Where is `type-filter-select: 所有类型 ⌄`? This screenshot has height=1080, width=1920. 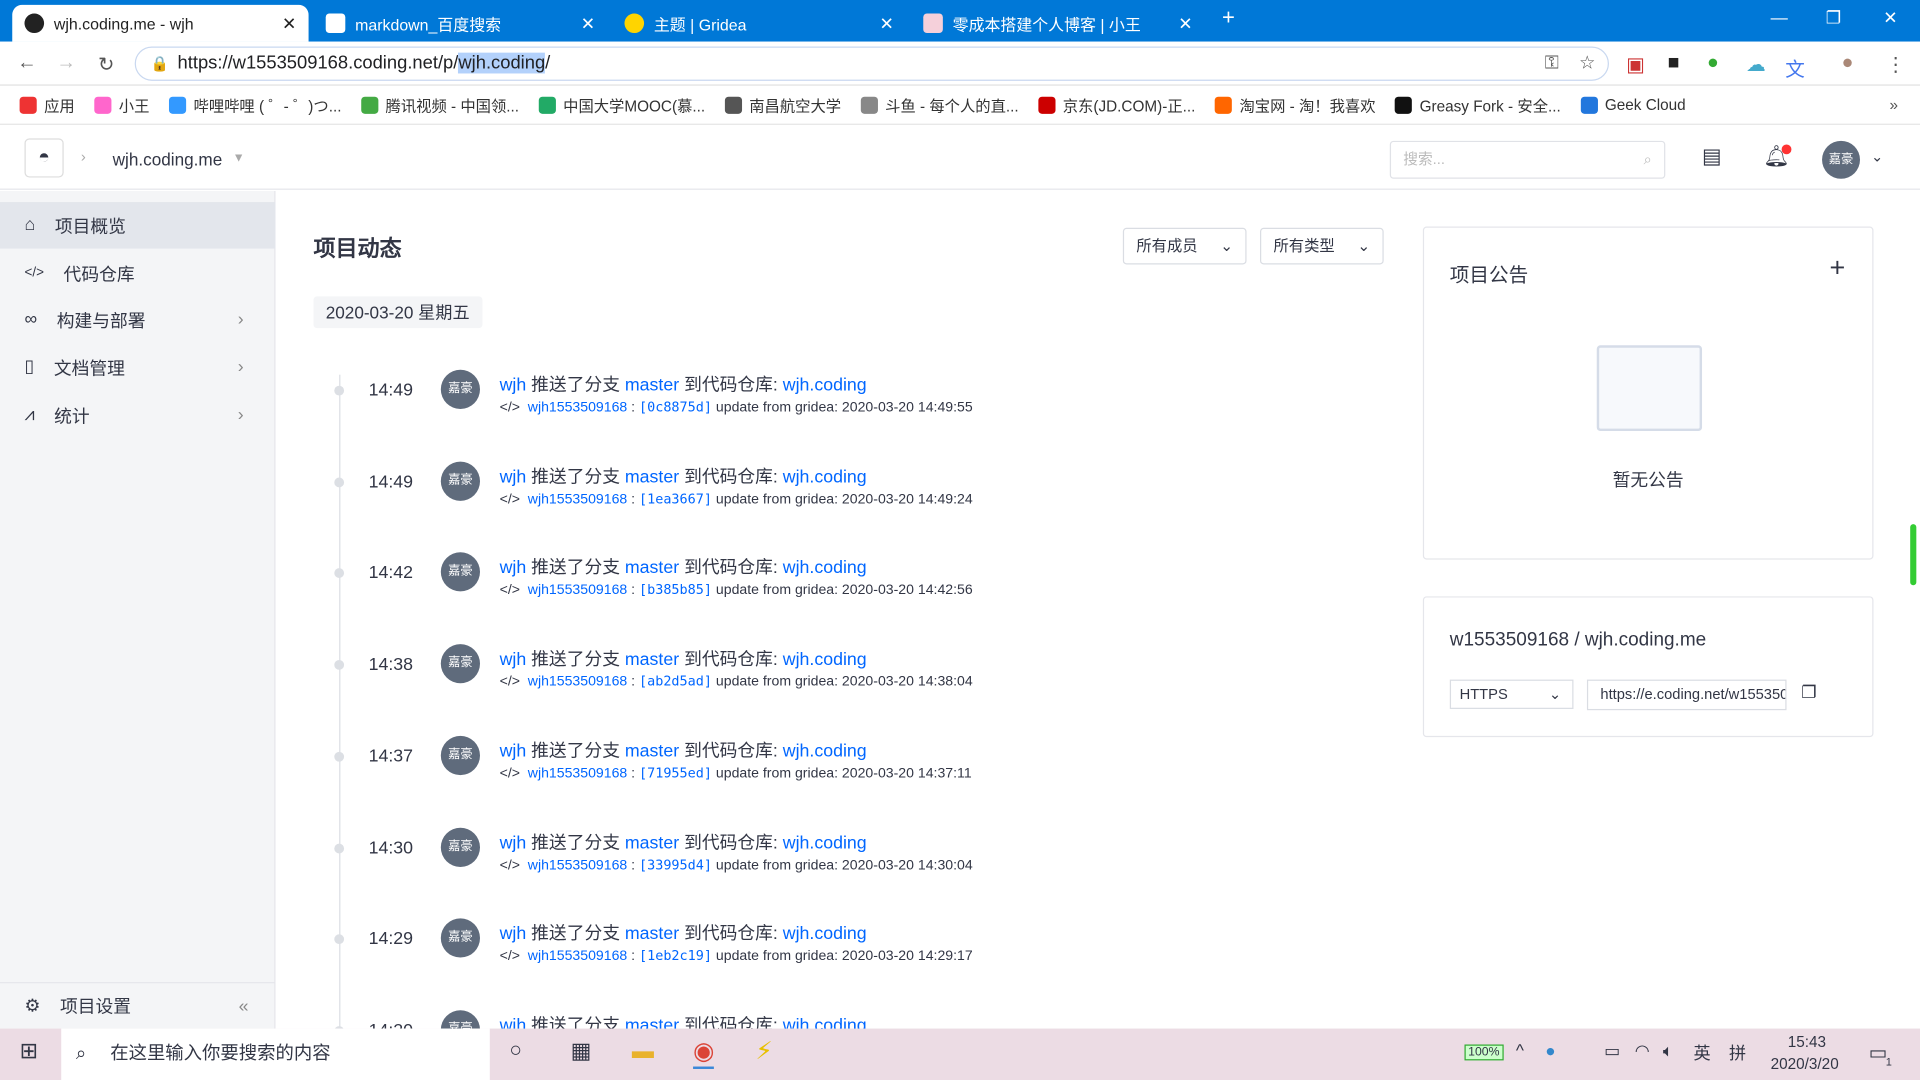
type-filter-select: 所有类型 ⌄ is located at coordinates (1322, 246).